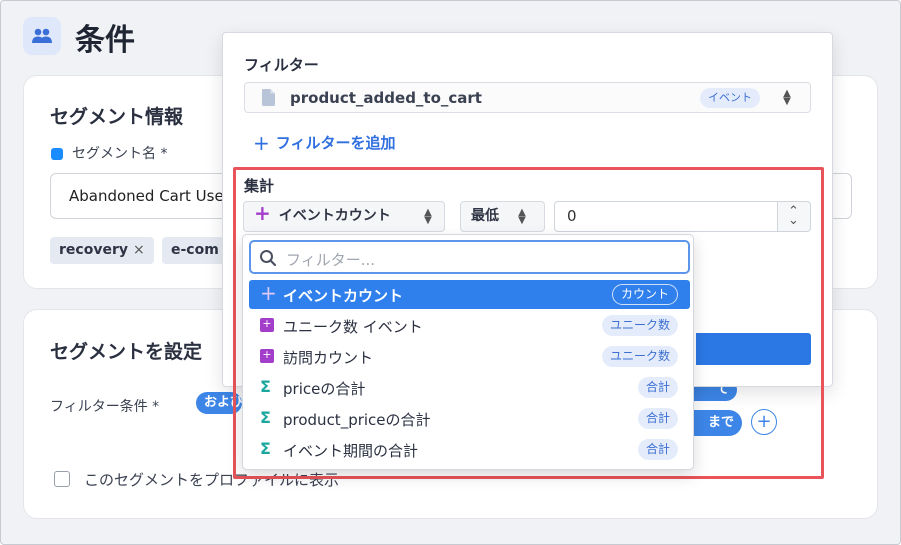 The height and width of the screenshot is (545, 901). What do you see at coordinates (328, 358) in the screenshot?
I see `dropdown-item-label: 訪問カウント` at bounding box center [328, 358].